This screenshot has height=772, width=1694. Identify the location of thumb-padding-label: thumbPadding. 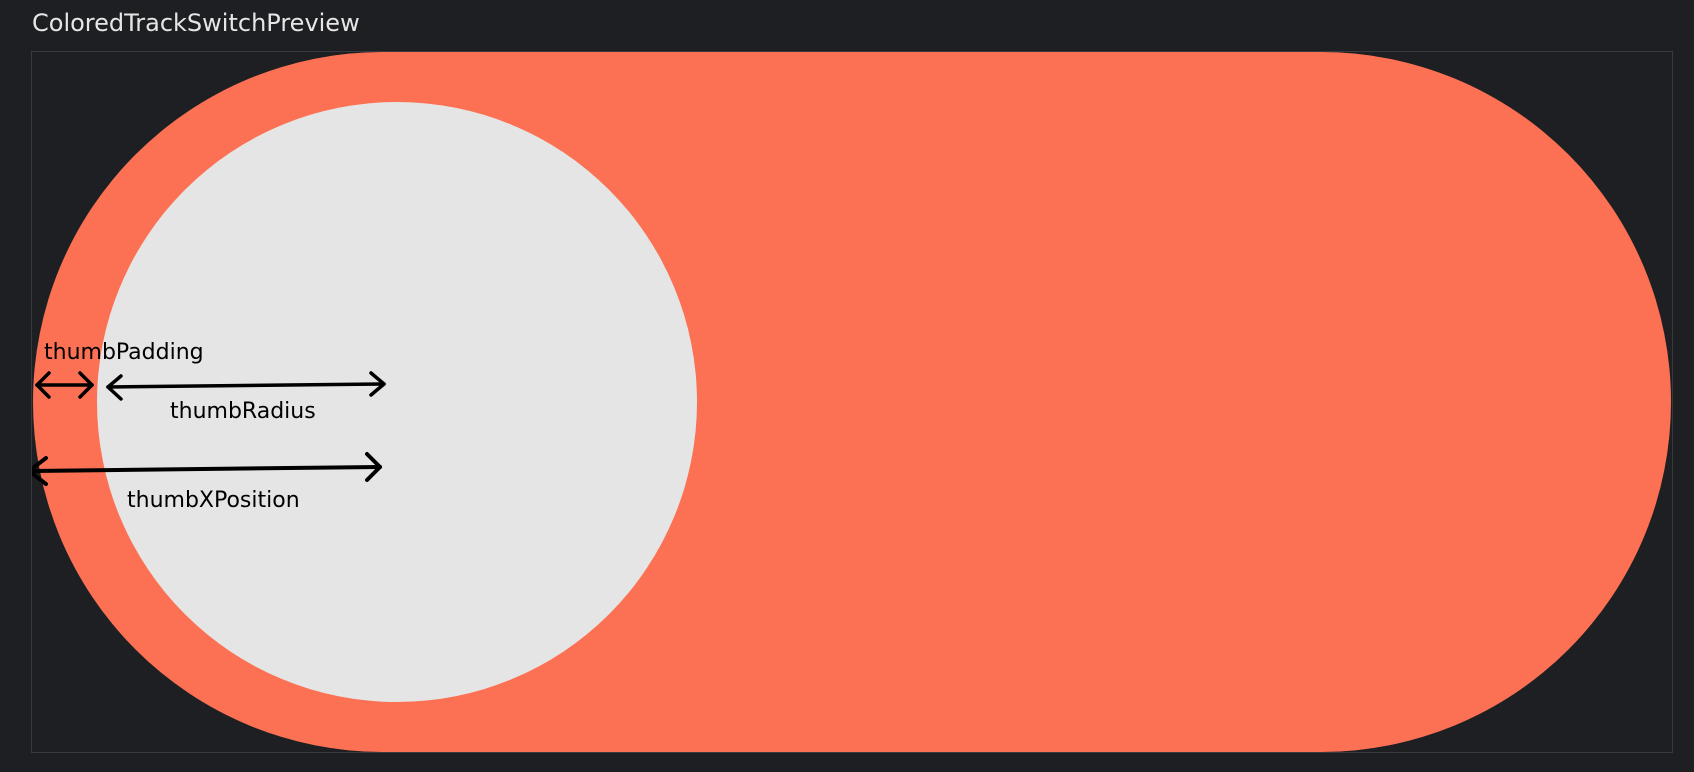
(124, 352).